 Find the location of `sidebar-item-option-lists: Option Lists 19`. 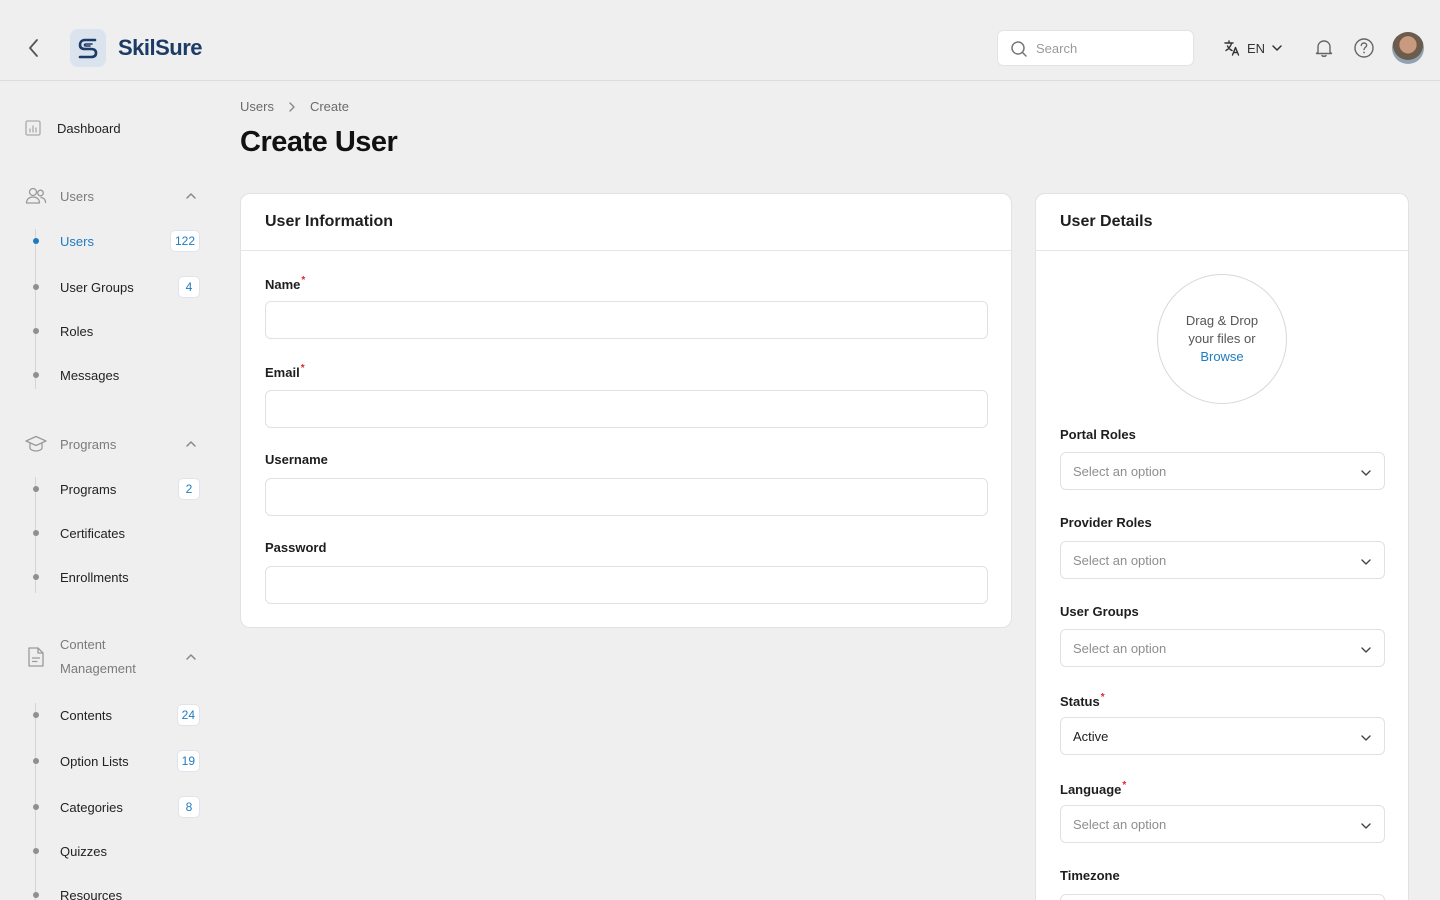

sidebar-item-option-lists: Option Lists 19 is located at coordinates (116, 761).